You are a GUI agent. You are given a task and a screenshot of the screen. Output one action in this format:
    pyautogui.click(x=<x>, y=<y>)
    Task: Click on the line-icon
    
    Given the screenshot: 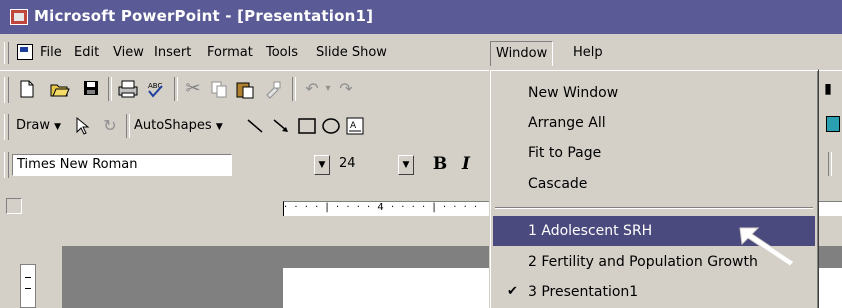 What is the action you would take?
    pyautogui.click(x=255, y=126)
    